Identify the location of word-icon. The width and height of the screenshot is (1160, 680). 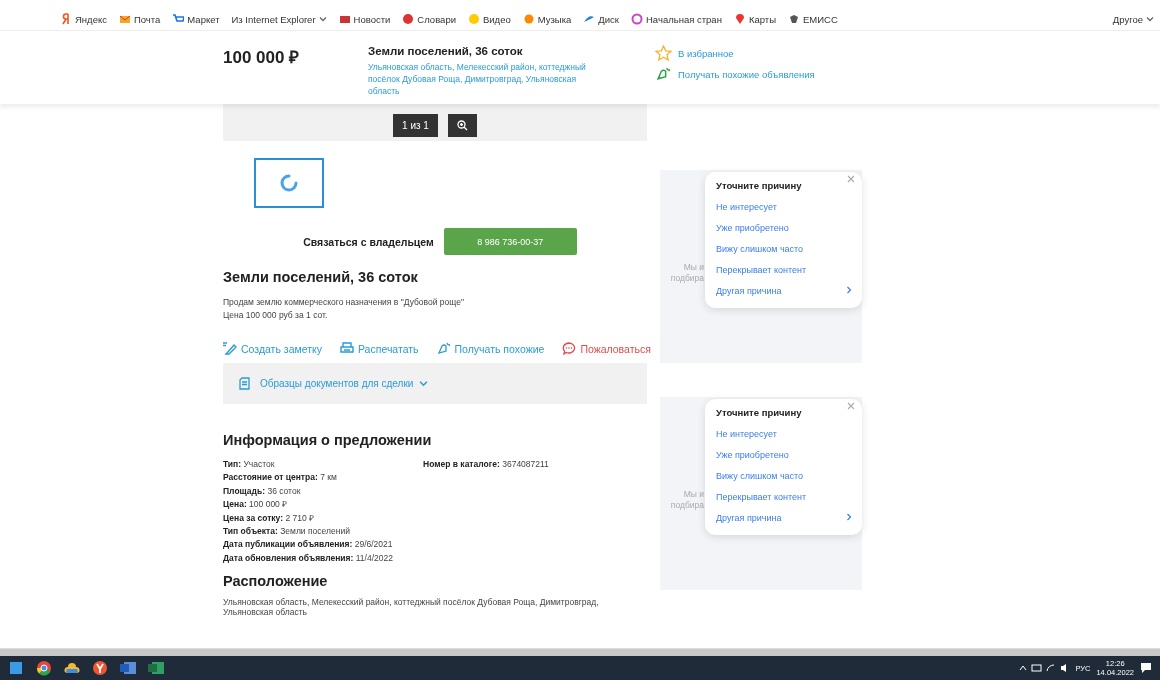
(128, 668).